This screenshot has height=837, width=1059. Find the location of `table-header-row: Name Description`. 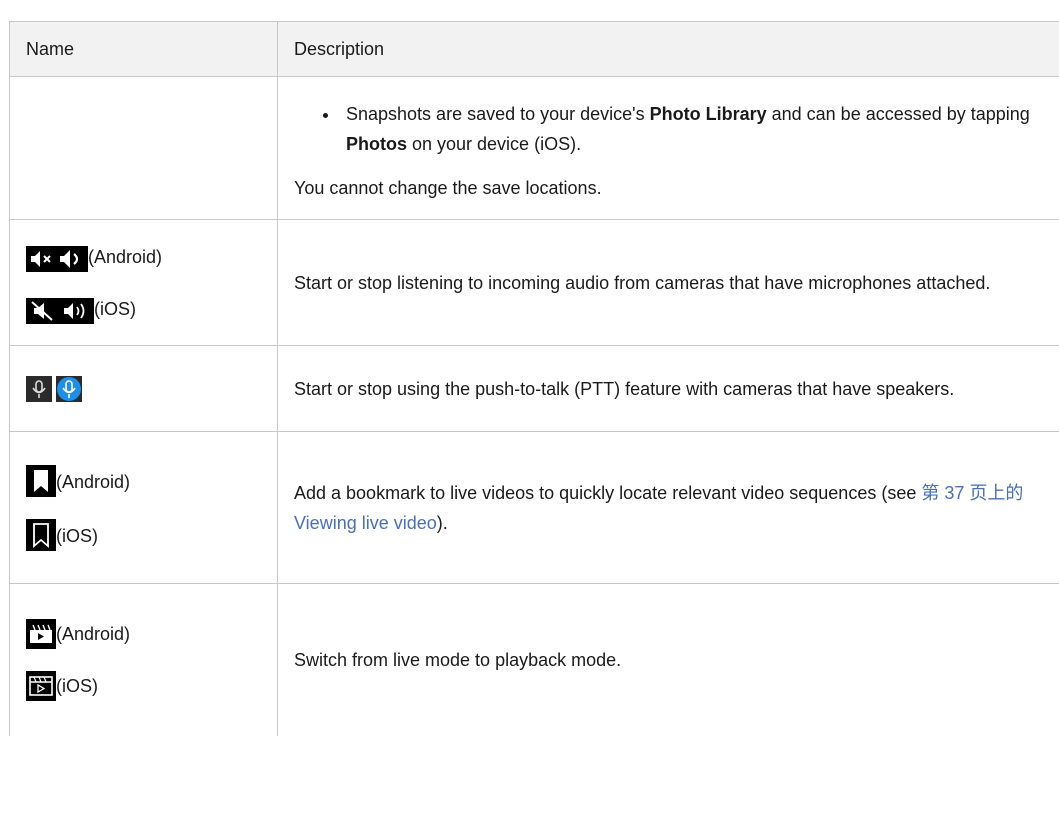

table-header-row: Name Description is located at coordinates (534, 49).